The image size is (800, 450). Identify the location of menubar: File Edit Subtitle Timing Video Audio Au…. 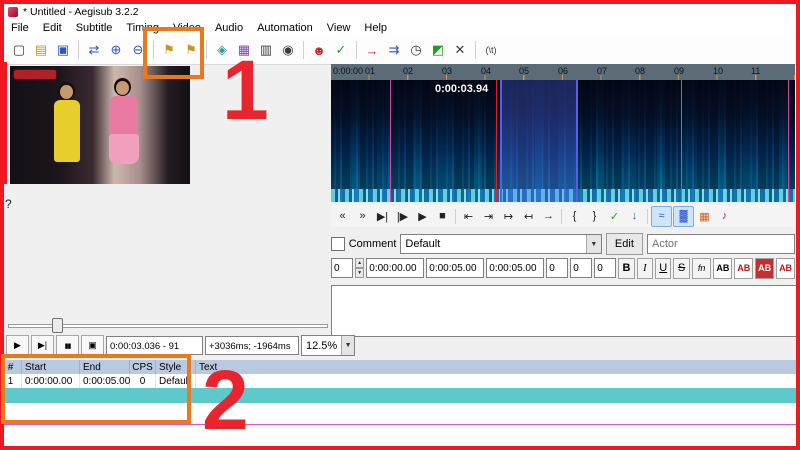
(400, 27).